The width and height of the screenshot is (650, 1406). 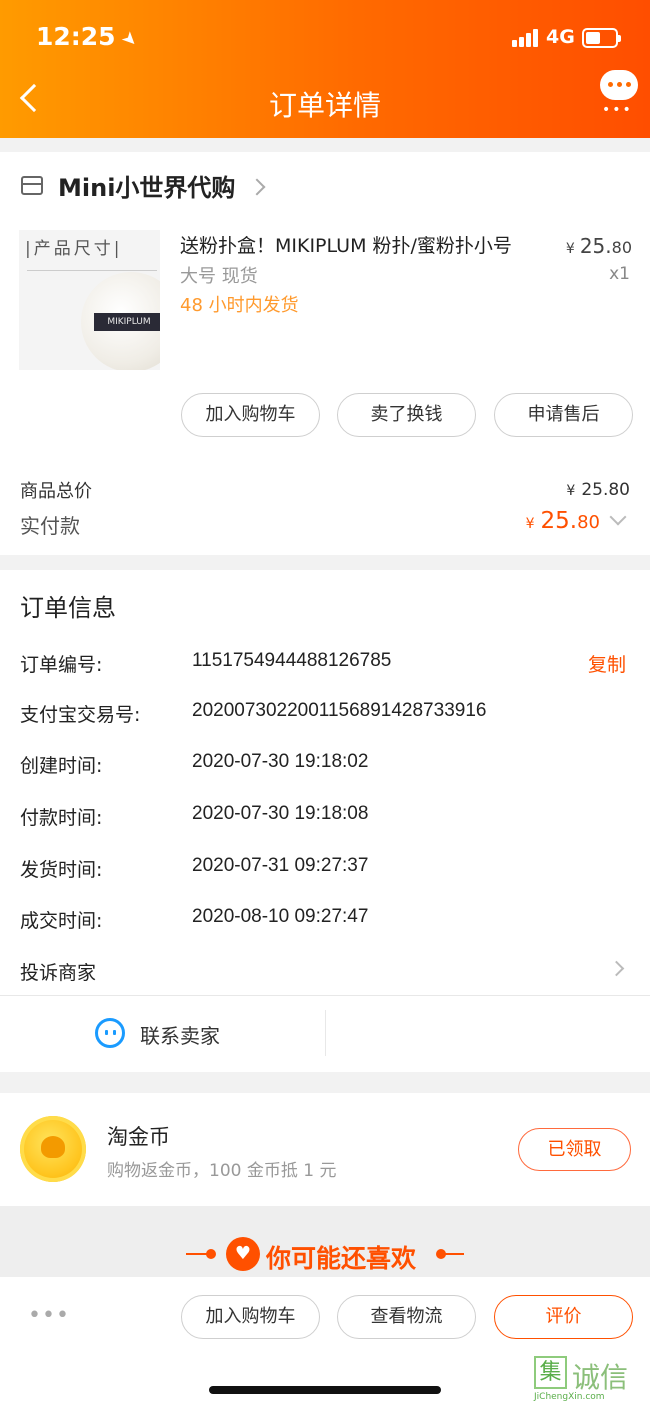 I want to click on header: 12:25➤ 4G 订单详情 •••, so click(x=325, y=69).